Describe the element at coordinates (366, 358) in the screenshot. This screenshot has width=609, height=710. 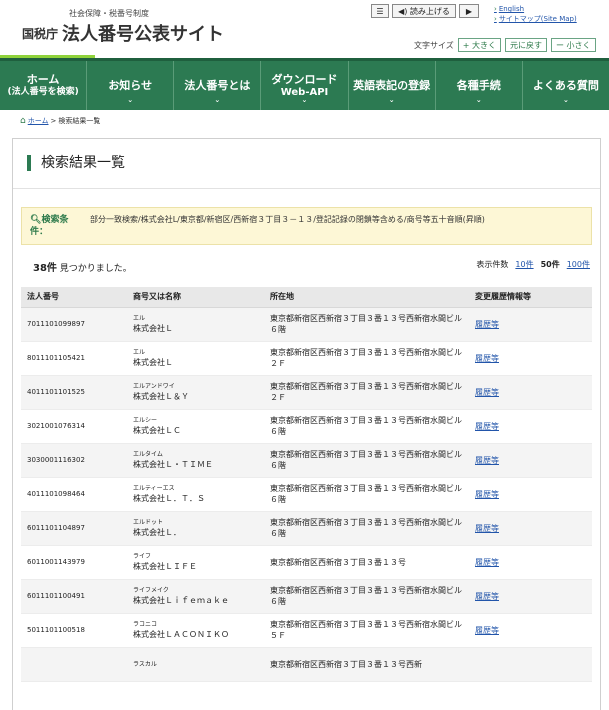
I see `address: 東京都新宿区西新宿３丁目３番１３号西新宿水間ビル２Ｆ` at that location.